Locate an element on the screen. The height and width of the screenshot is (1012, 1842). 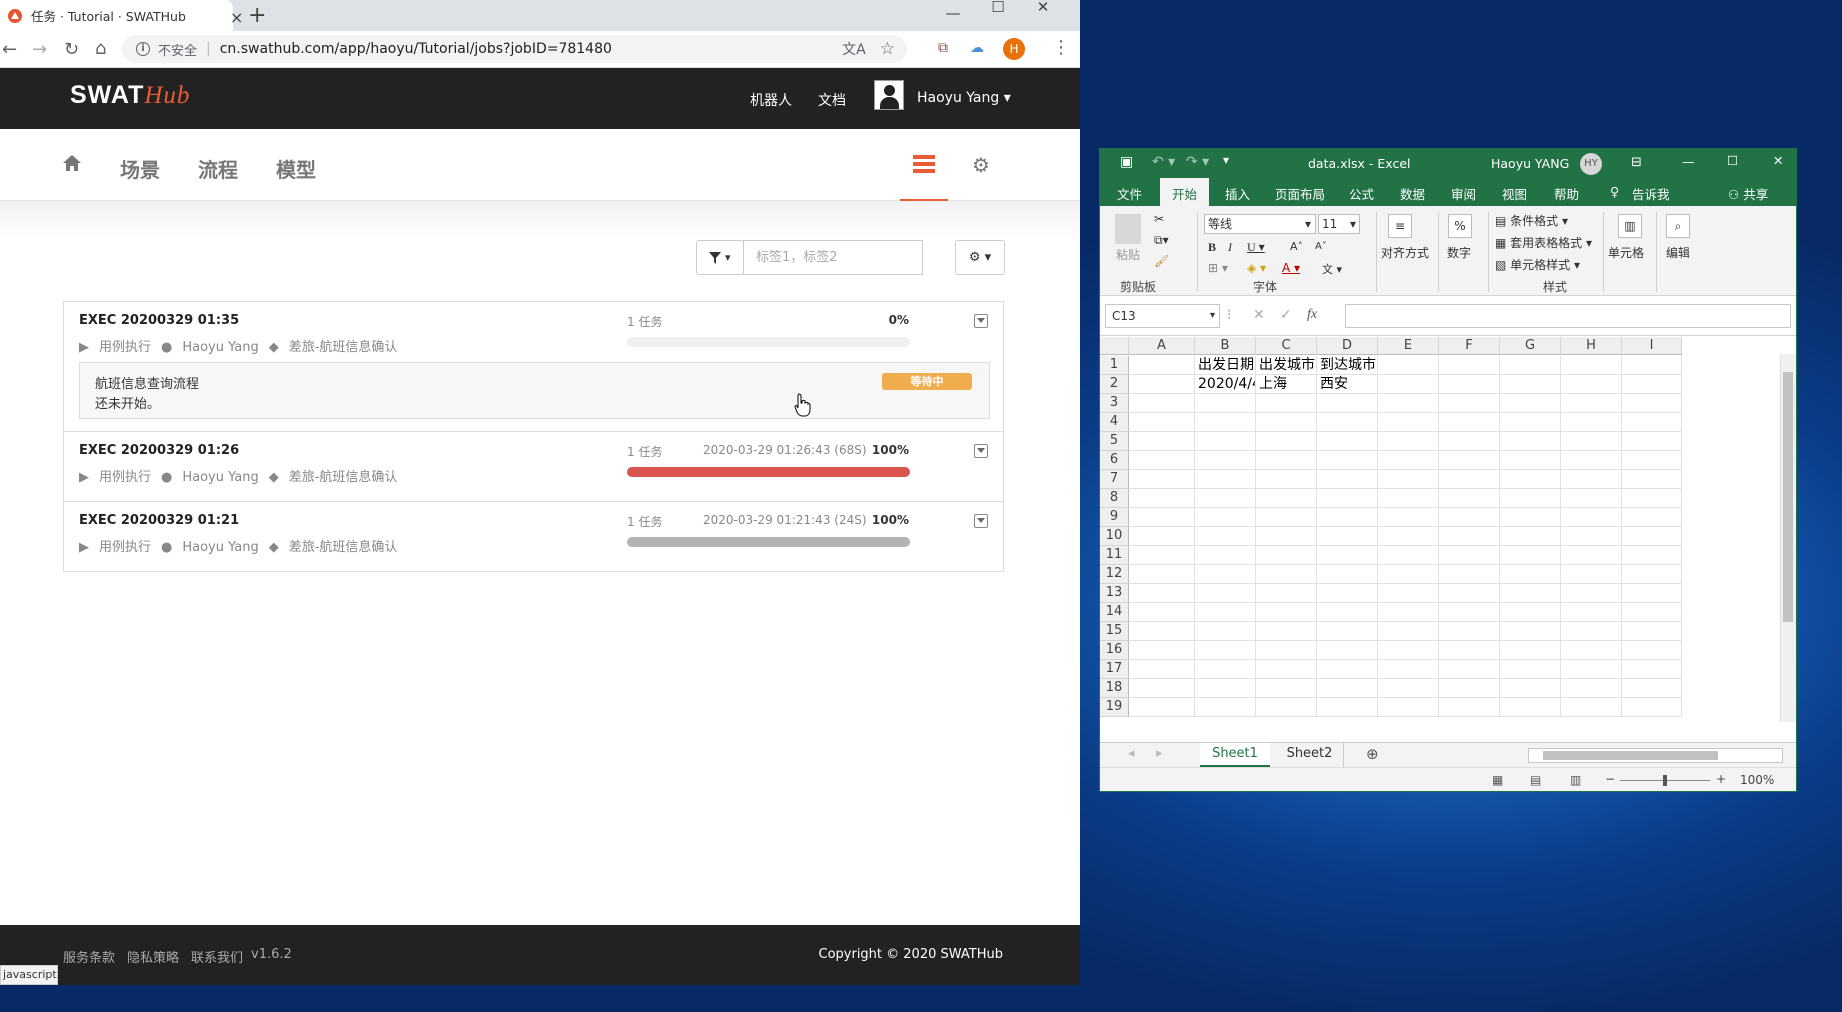
cell-C10 is located at coordinates (1286, 536).